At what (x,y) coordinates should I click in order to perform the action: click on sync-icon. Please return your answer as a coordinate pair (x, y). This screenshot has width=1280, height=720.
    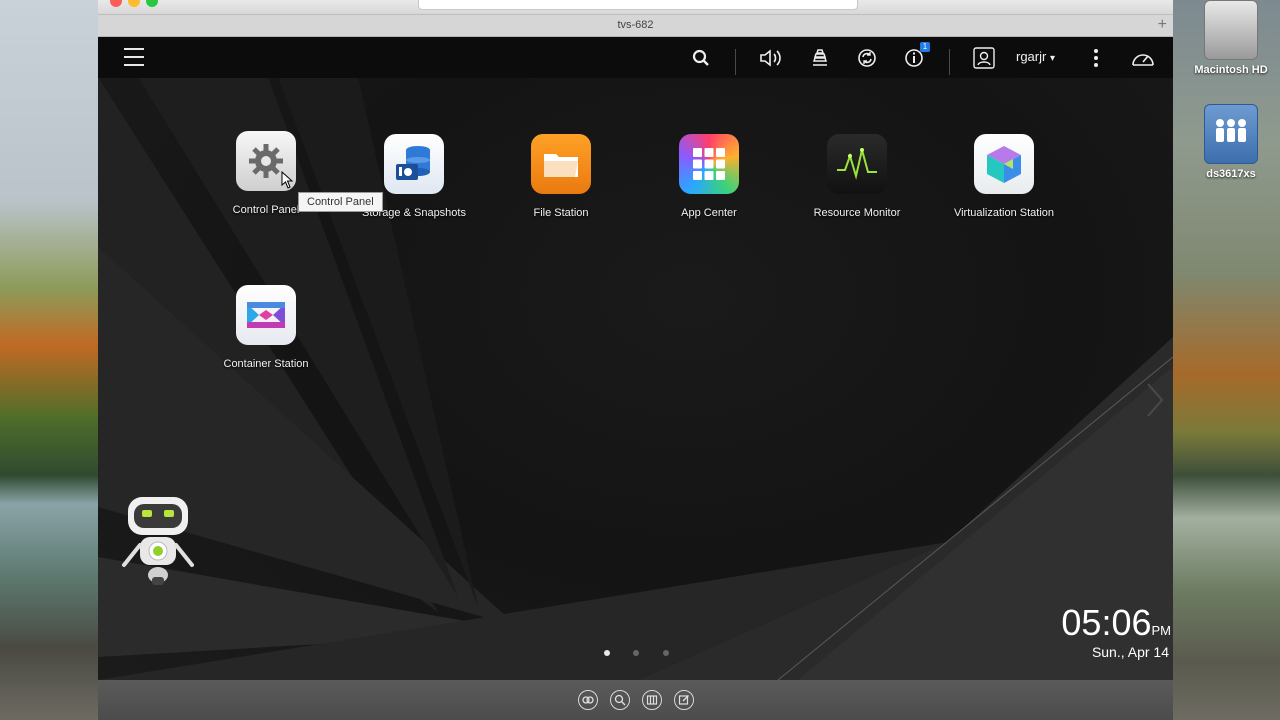
    Looking at the image, I should click on (867, 58).